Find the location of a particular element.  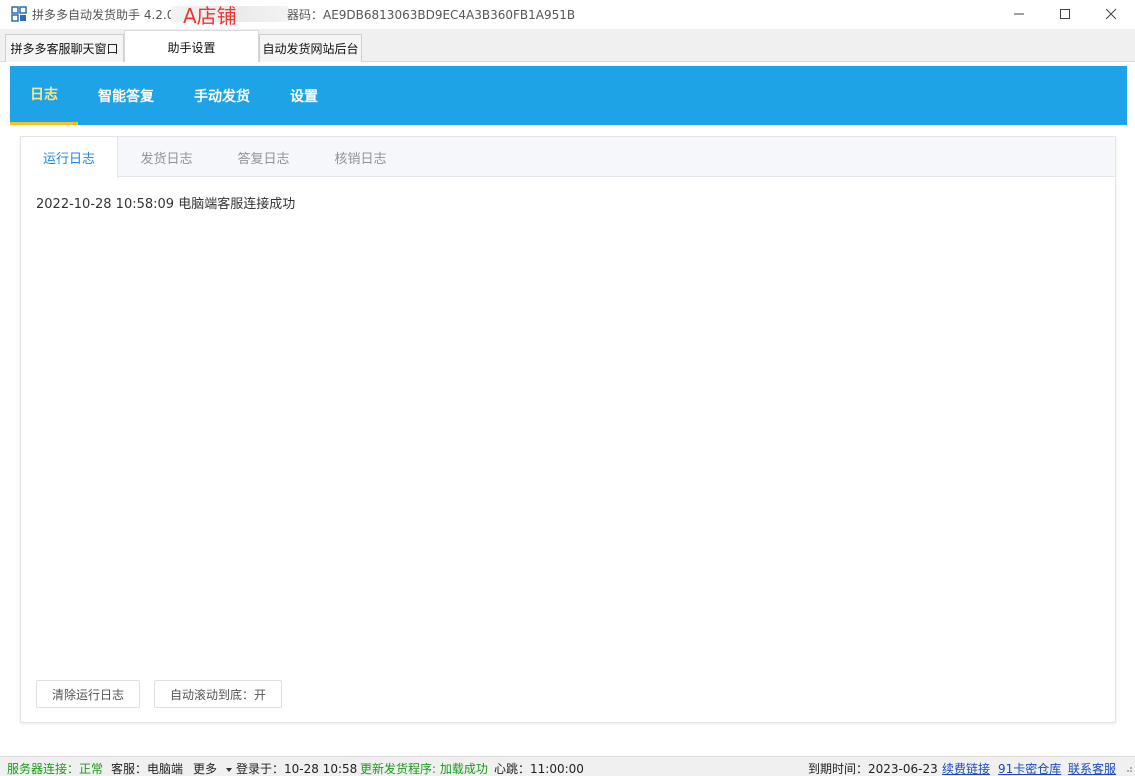

heartbeat: 心跳：11:00:00 is located at coordinates (539, 769).